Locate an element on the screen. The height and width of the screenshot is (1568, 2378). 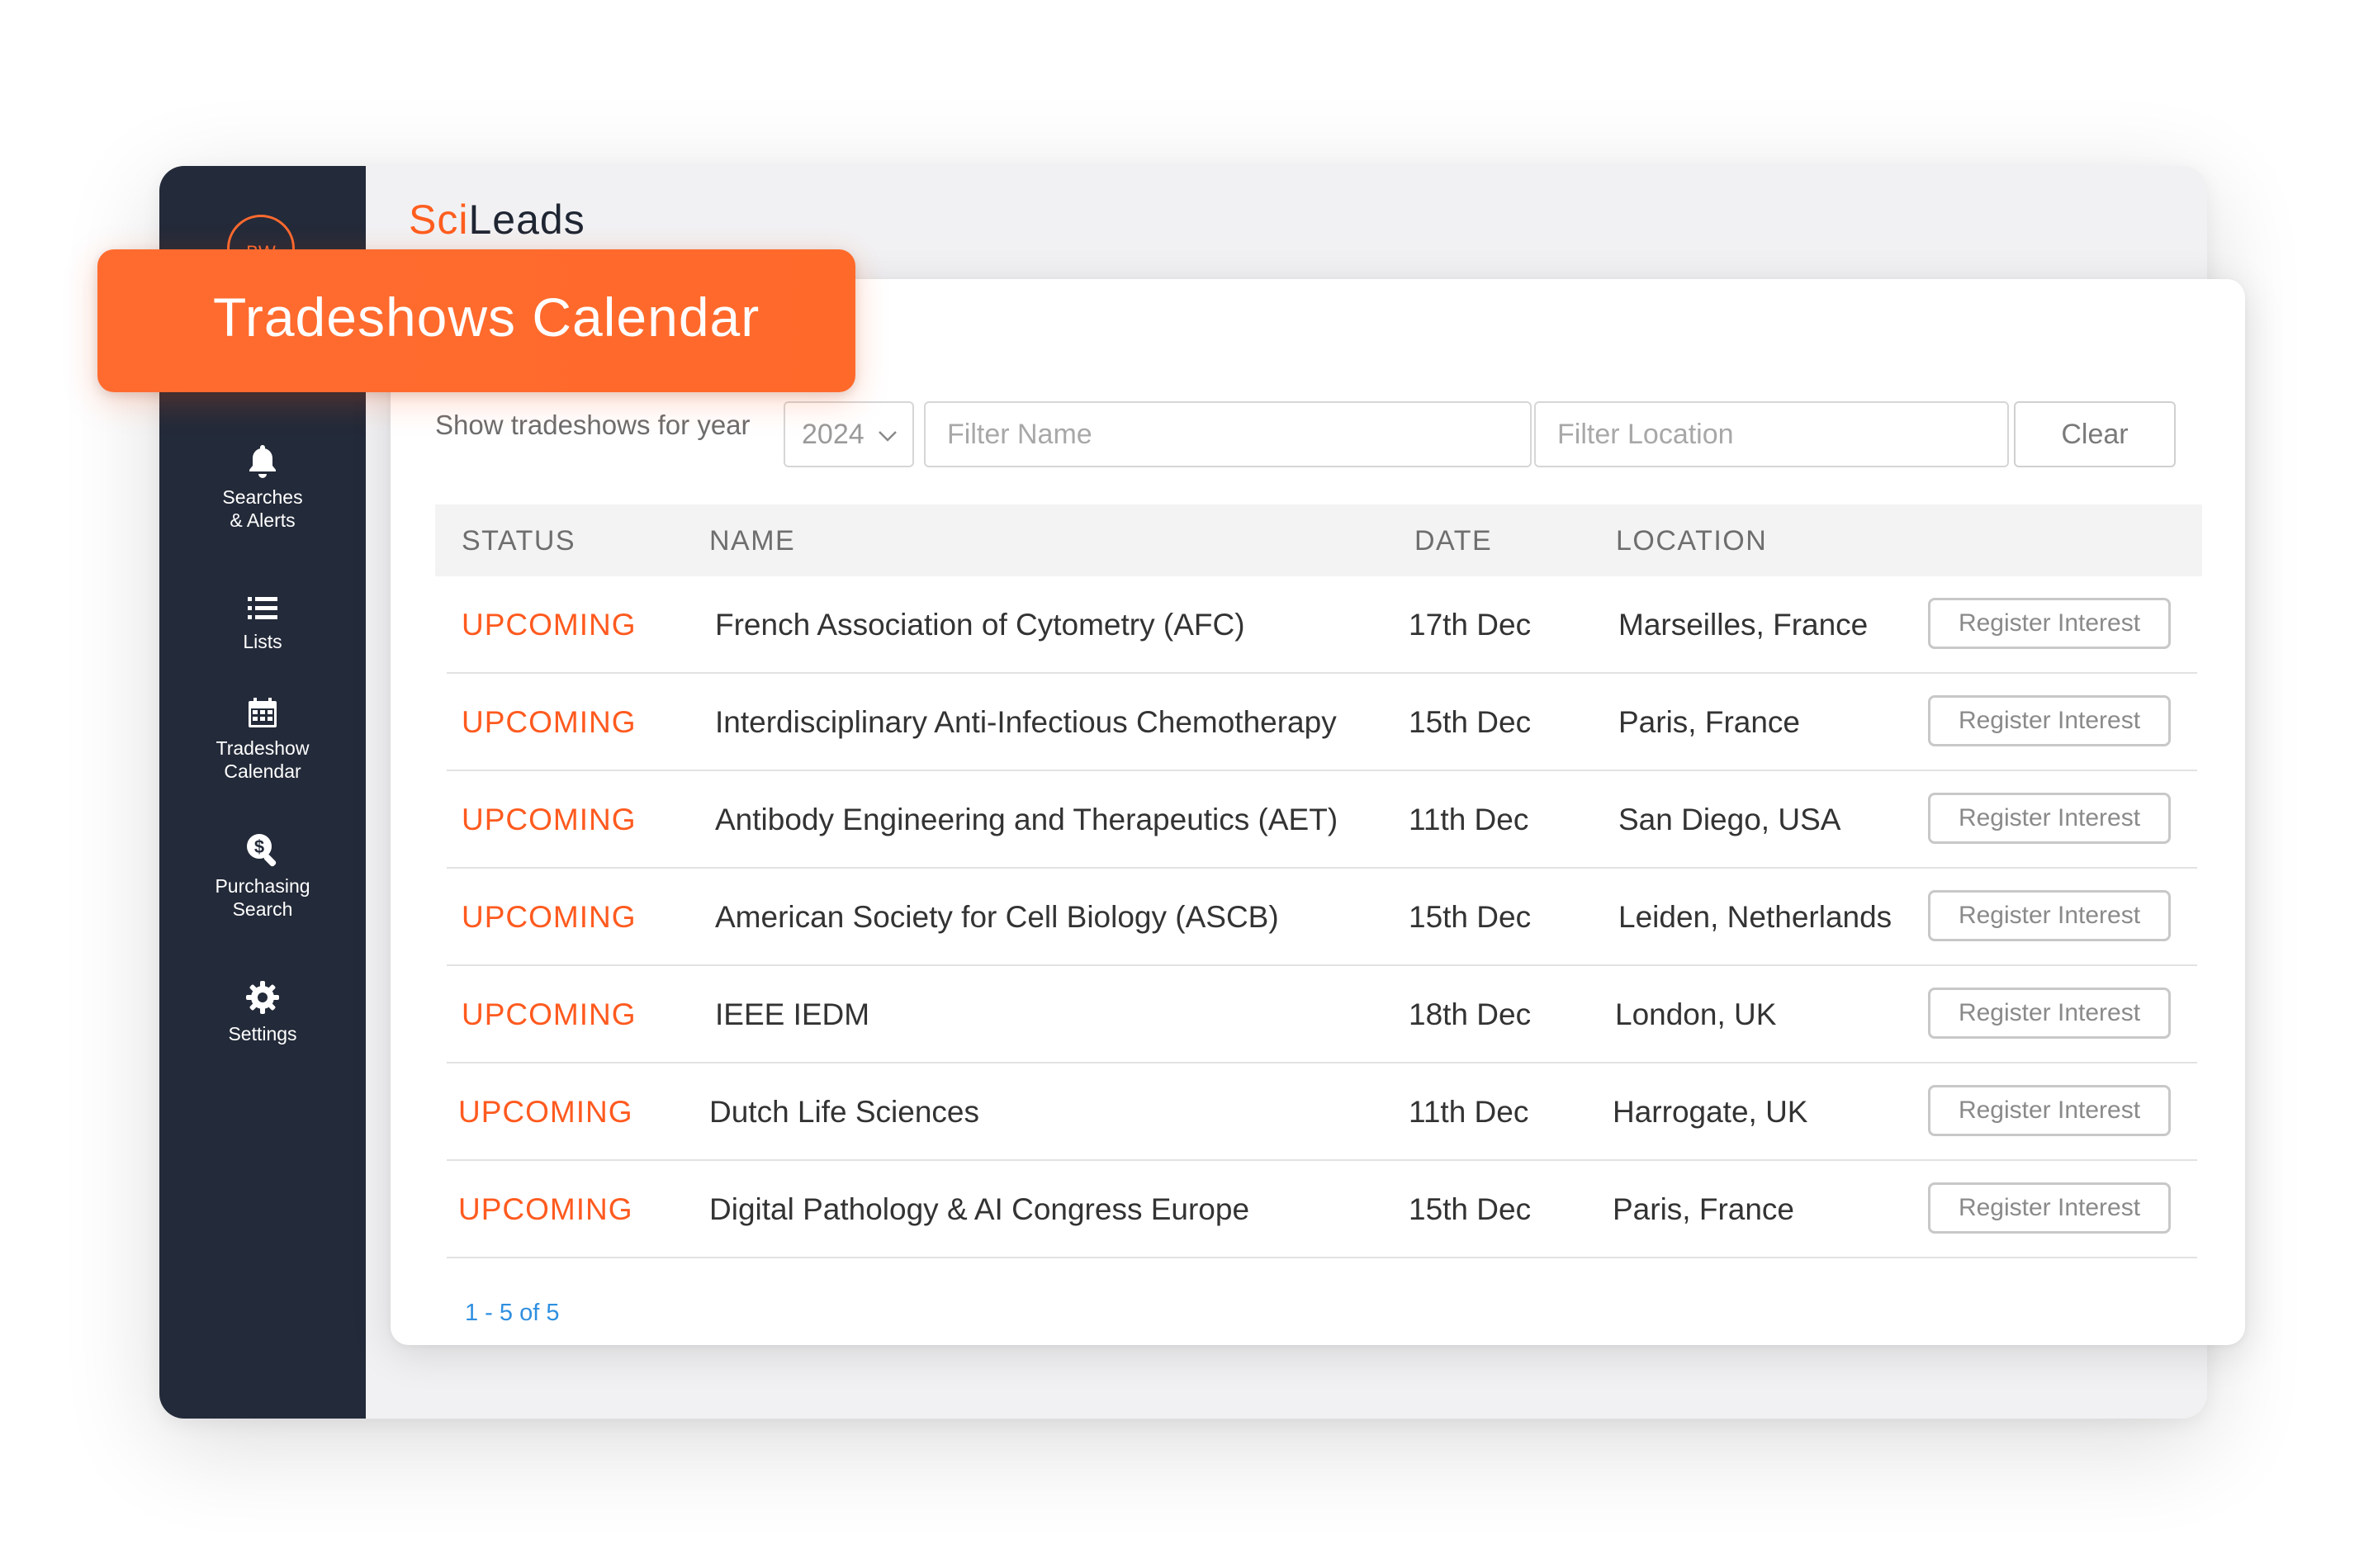
column-header-name: NAME is located at coordinates (752, 541).